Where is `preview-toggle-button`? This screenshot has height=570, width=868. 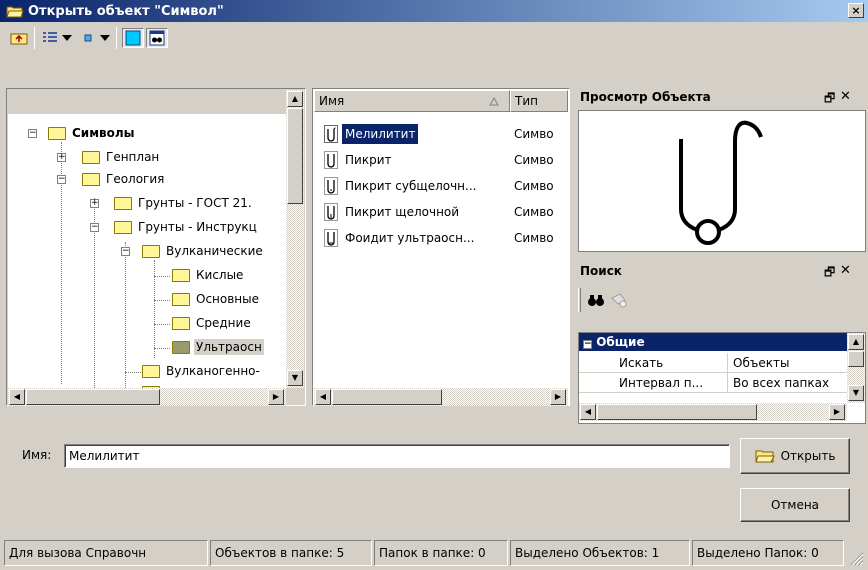
preview-toggle-button is located at coordinates (133, 38).